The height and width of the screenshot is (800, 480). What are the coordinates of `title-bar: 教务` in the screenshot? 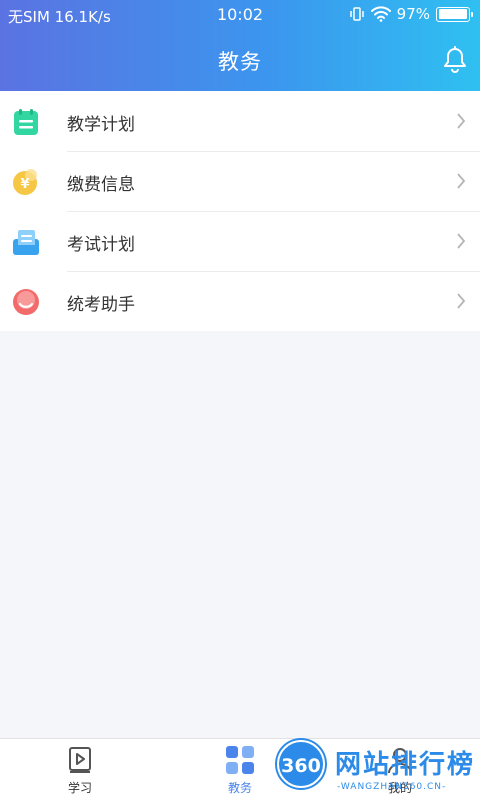 It's located at (240, 60).